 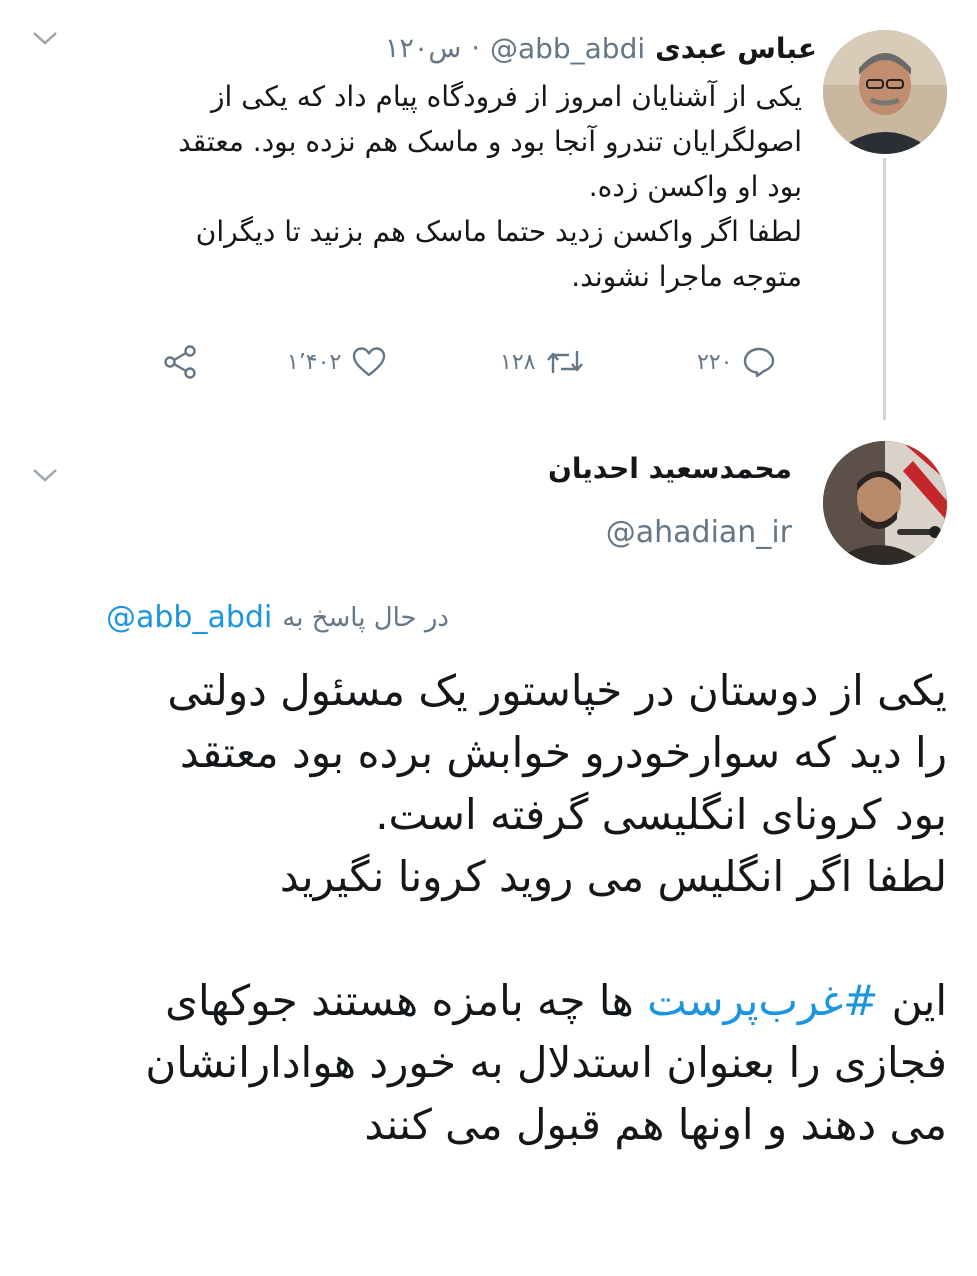 What do you see at coordinates (557, 690) in the screenshot?
I see `tweet-line: یکی از دوستان در خپاستور یک مسئول دولتی` at bounding box center [557, 690].